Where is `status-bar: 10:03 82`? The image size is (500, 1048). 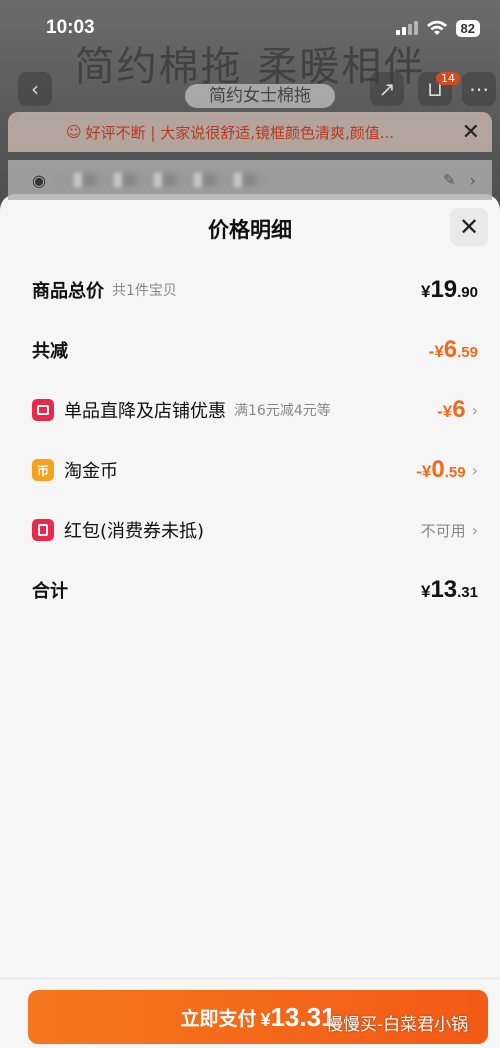 status-bar: 10:03 82 is located at coordinates (250, 28).